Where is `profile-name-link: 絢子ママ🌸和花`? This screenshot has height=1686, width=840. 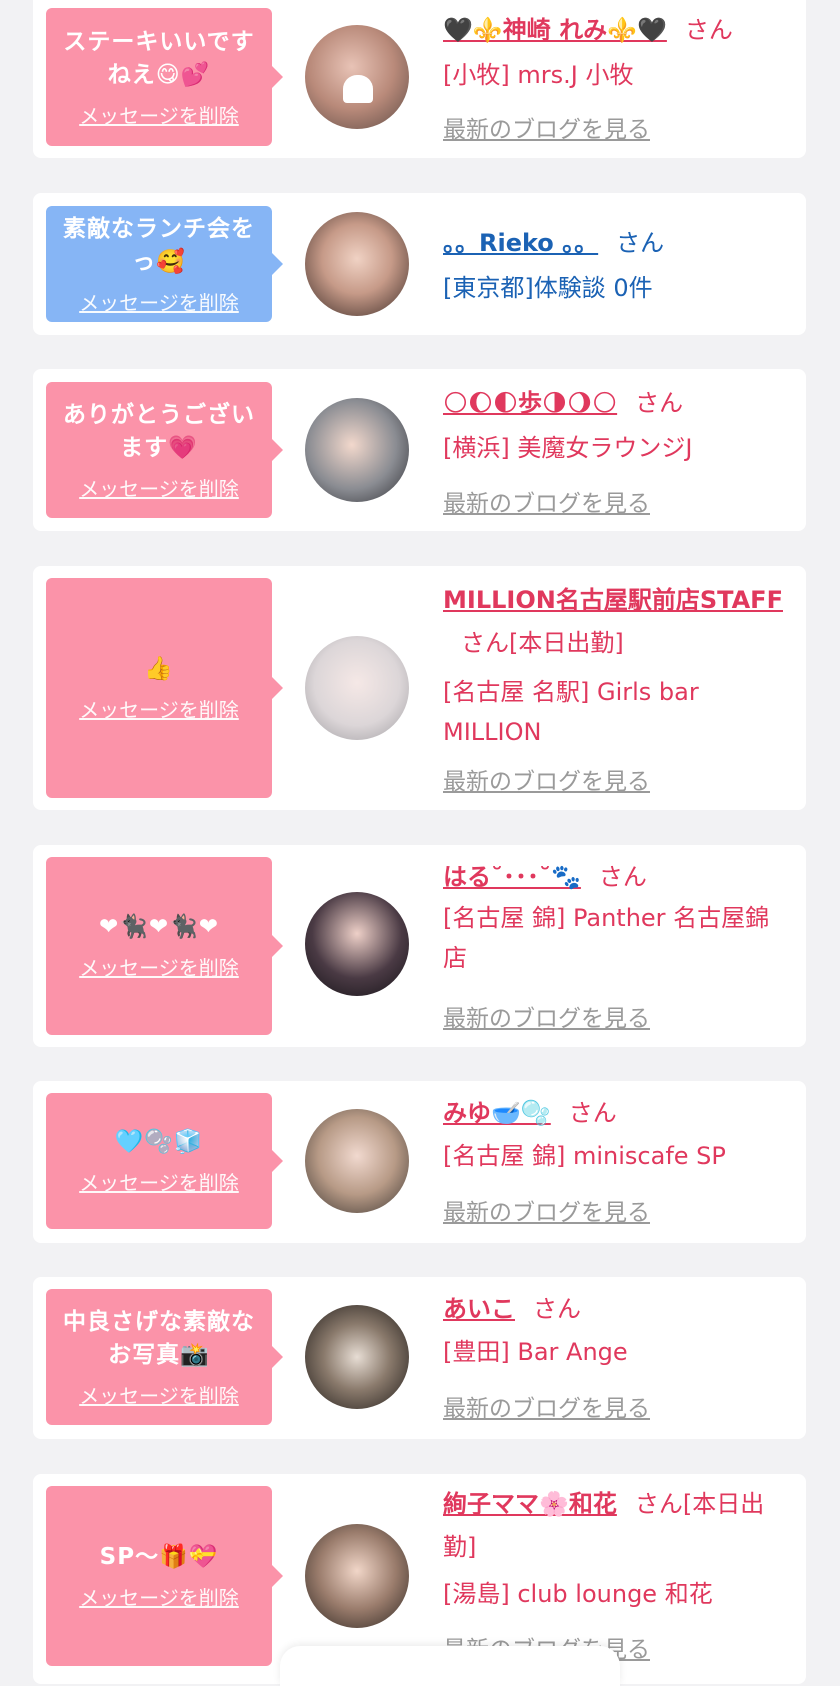
profile-name-link: 絢子ママ🌸和花 is located at coordinates (530, 1504).